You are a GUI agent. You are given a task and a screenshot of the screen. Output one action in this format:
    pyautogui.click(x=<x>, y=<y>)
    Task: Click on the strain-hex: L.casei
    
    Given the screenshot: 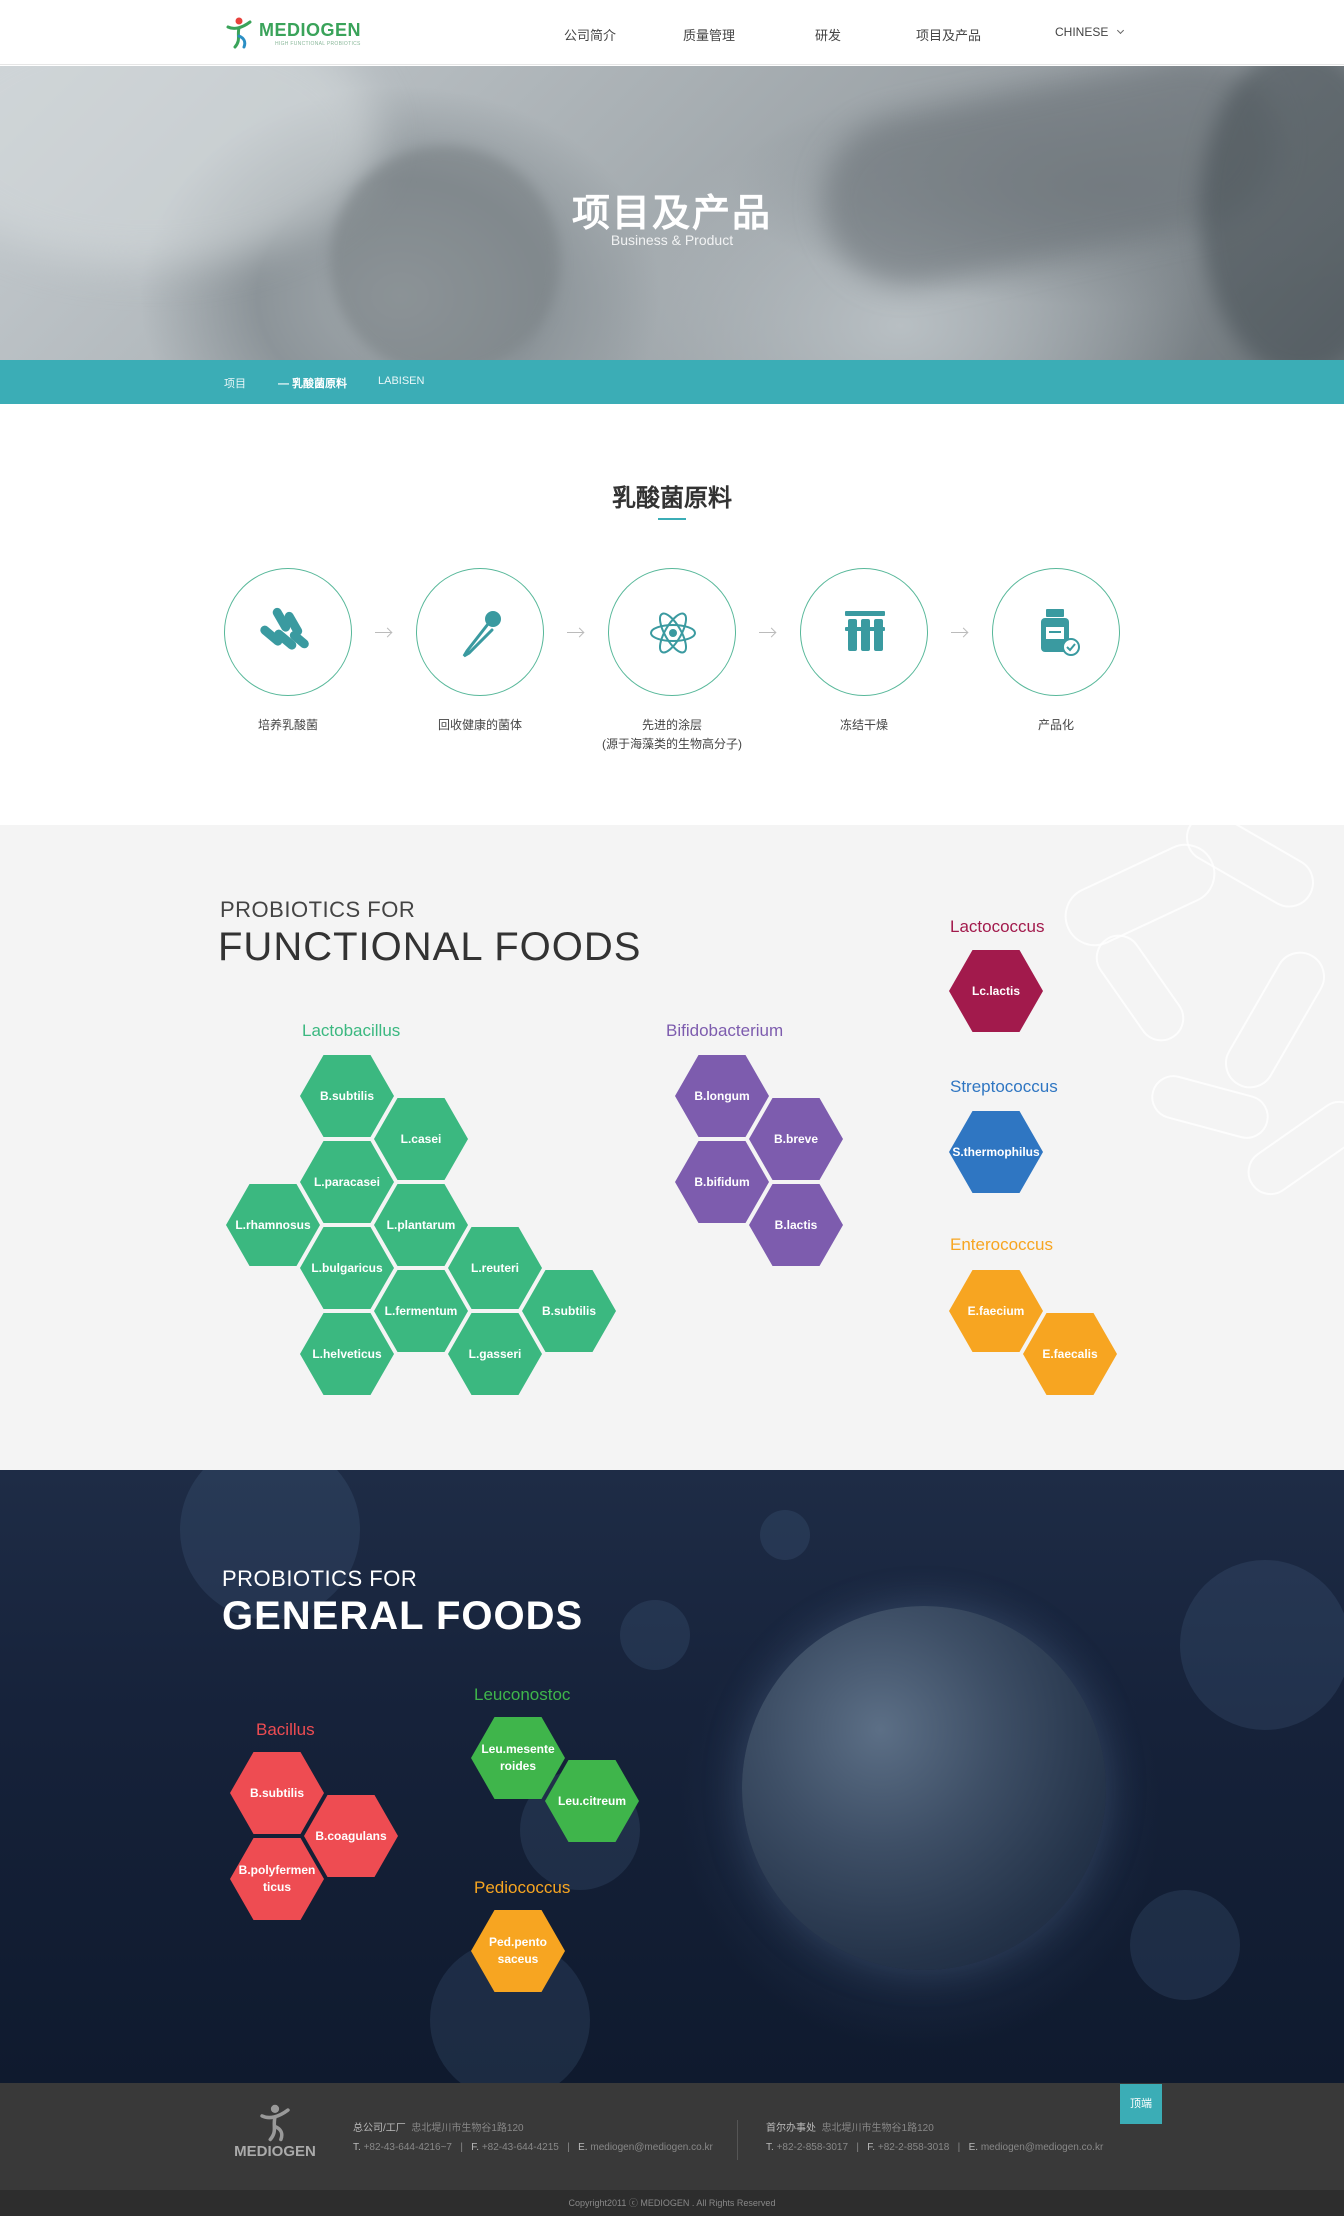 What is the action you would take?
    pyautogui.click(x=421, y=1139)
    